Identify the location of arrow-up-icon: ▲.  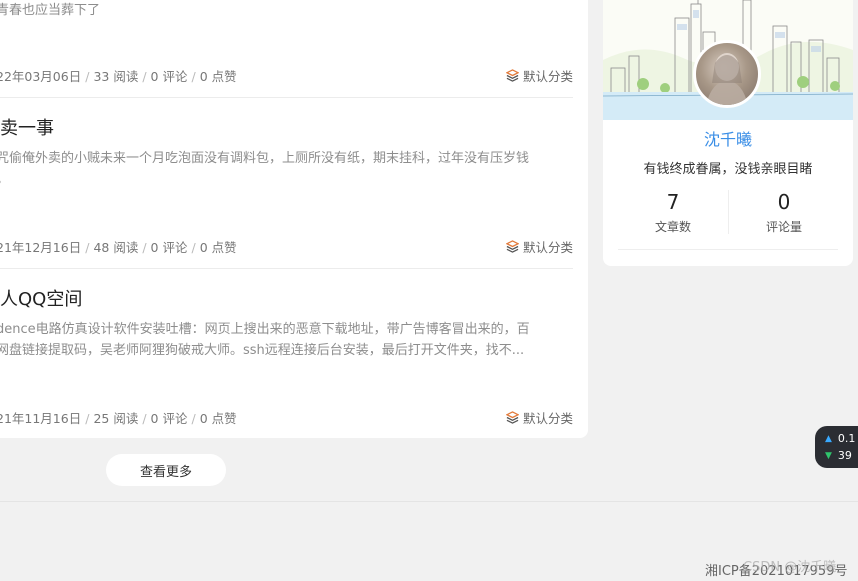
(828, 438).